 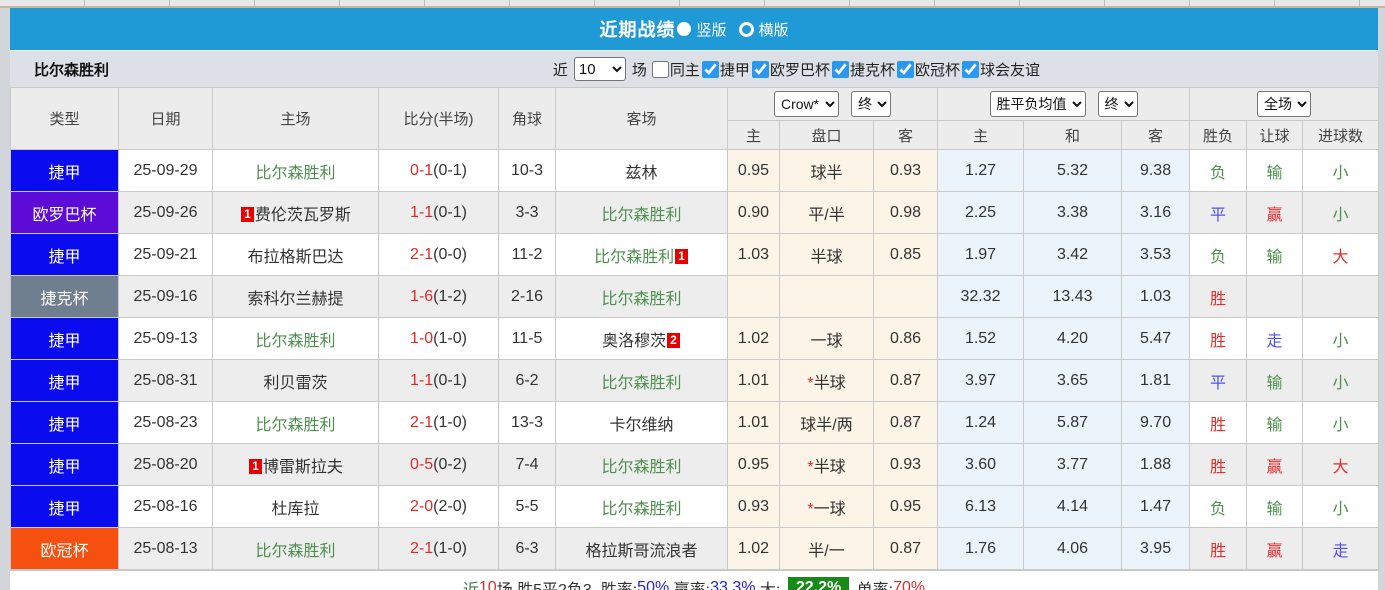 I want to click on team-name: 比尔森胜利, so click(x=641, y=467).